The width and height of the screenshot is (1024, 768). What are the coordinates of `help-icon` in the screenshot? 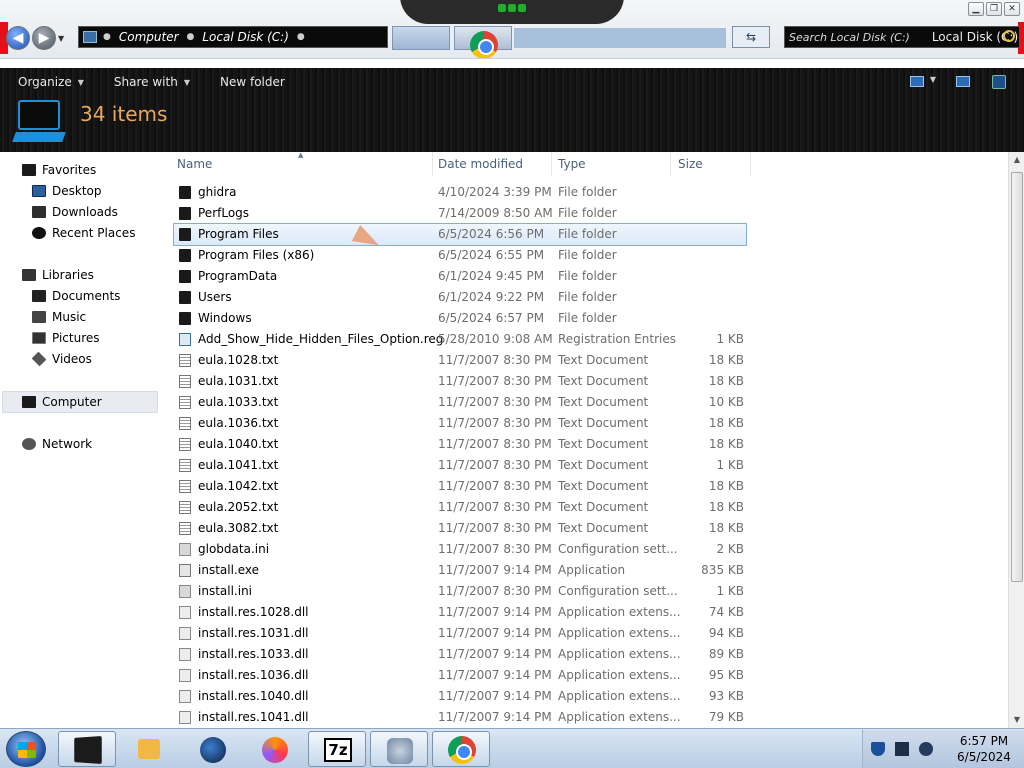 It's located at (999, 82).